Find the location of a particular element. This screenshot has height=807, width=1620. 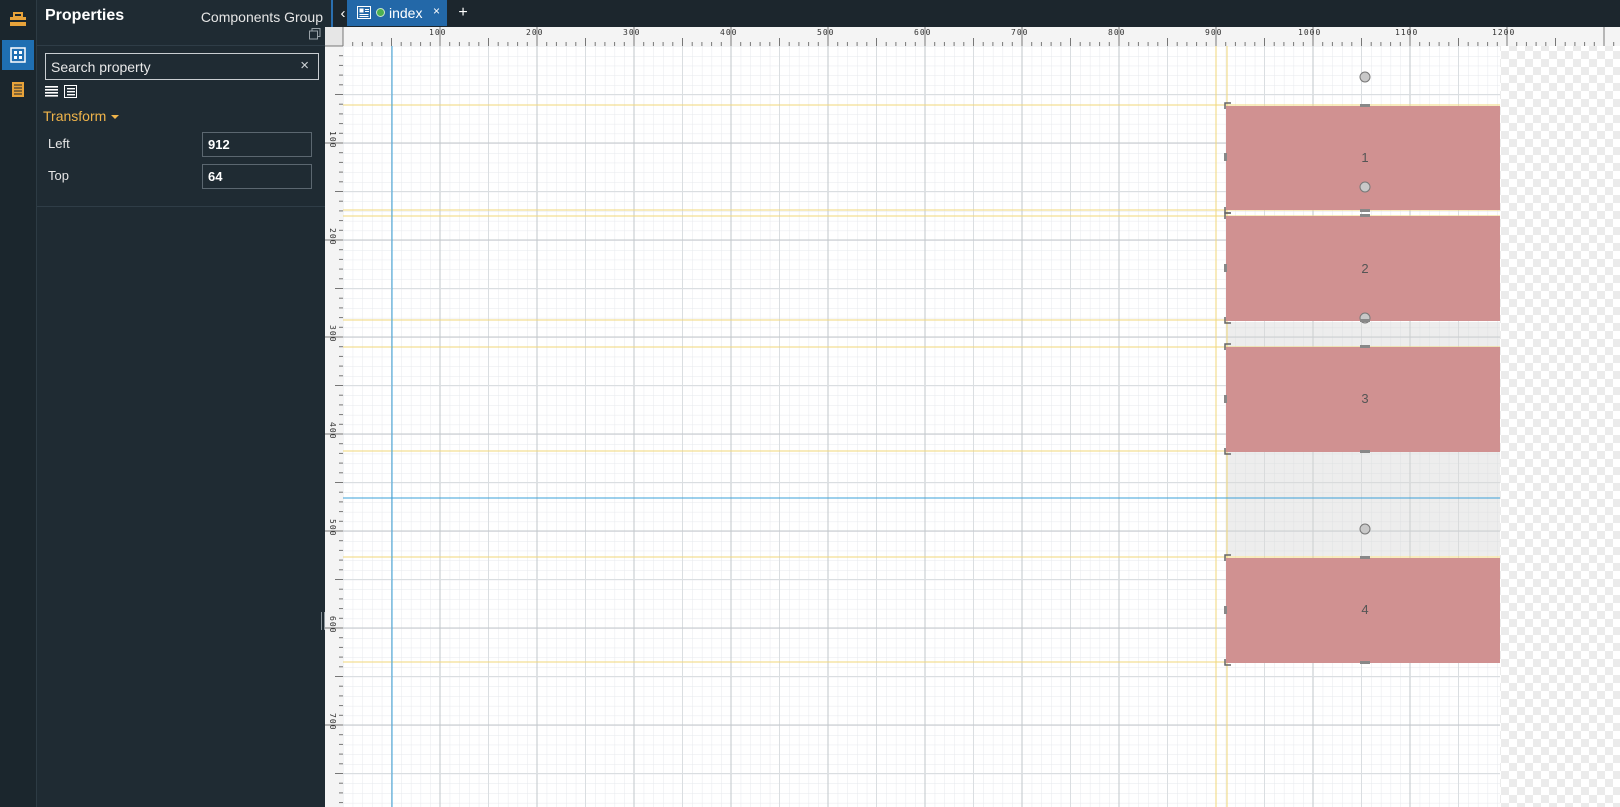

copy-icon is located at coordinates (315, 34).